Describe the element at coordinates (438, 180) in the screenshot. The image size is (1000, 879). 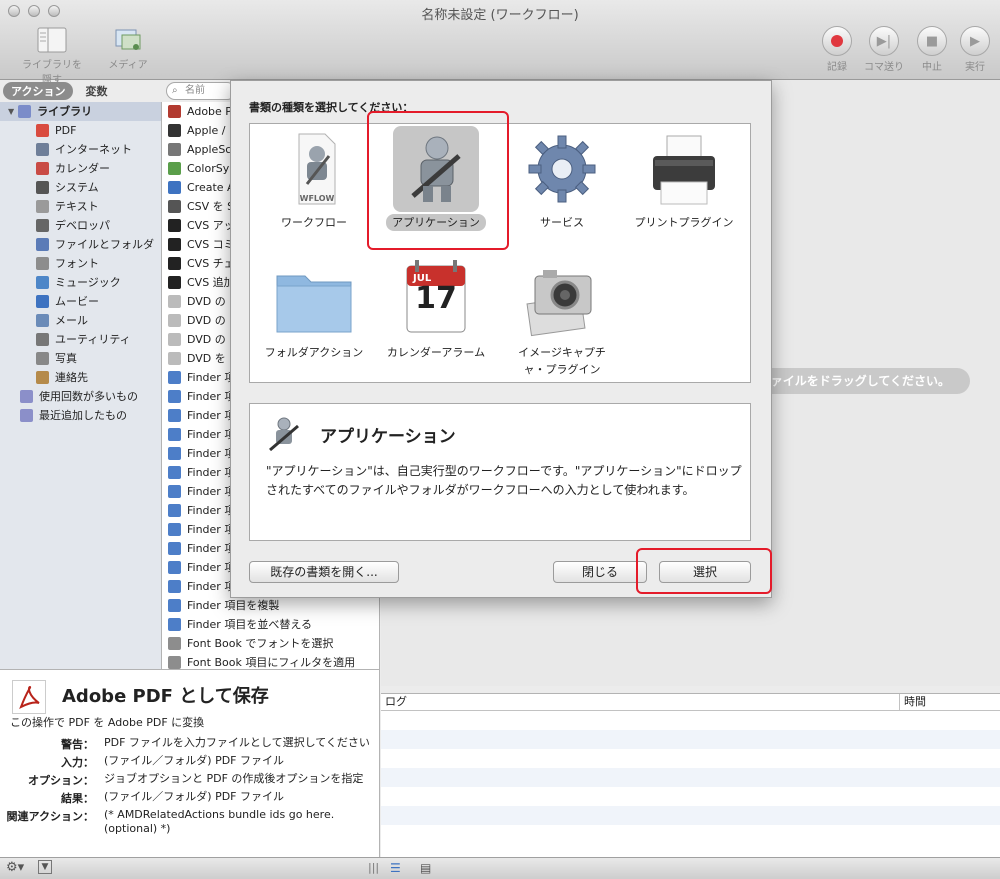
I see `highlight-application` at that location.